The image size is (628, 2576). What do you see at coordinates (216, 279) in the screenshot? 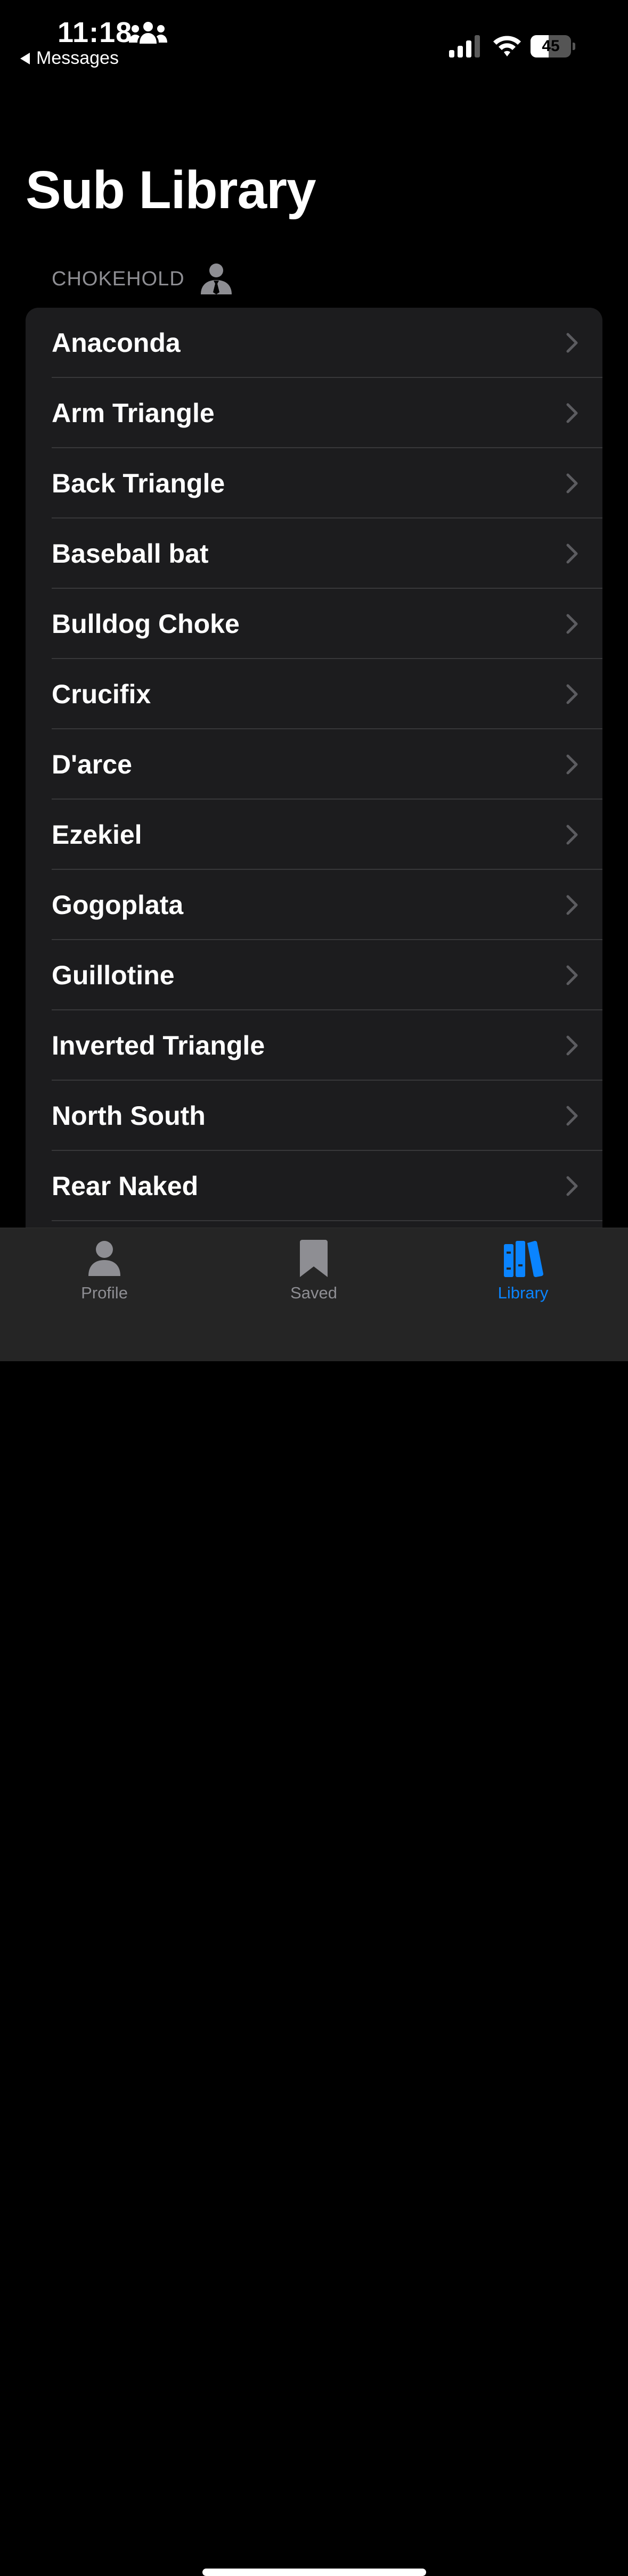
I see `person-with-tie-icon` at bounding box center [216, 279].